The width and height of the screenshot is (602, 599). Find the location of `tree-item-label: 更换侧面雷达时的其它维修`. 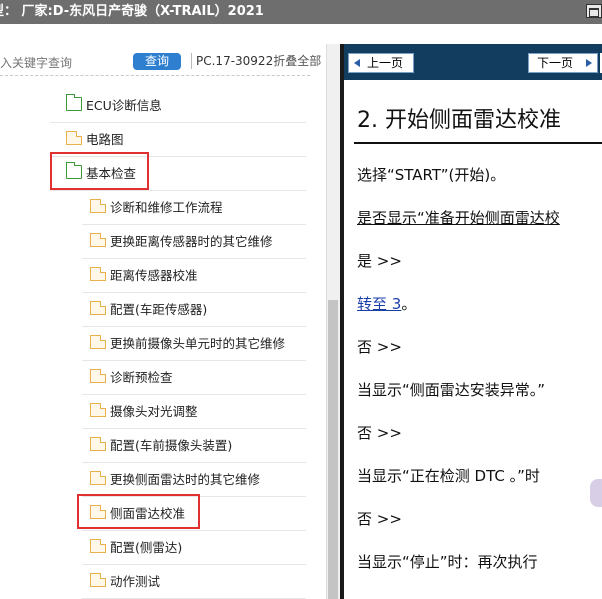

tree-item-label: 更换侧面雷达时的其它维修 is located at coordinates (185, 479).